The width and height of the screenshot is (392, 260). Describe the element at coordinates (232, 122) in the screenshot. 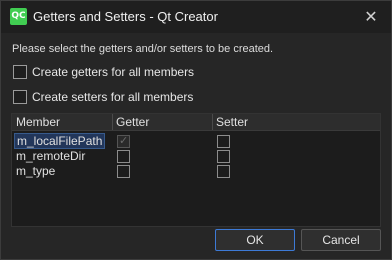

I see `column-header-setter: Setter` at that location.